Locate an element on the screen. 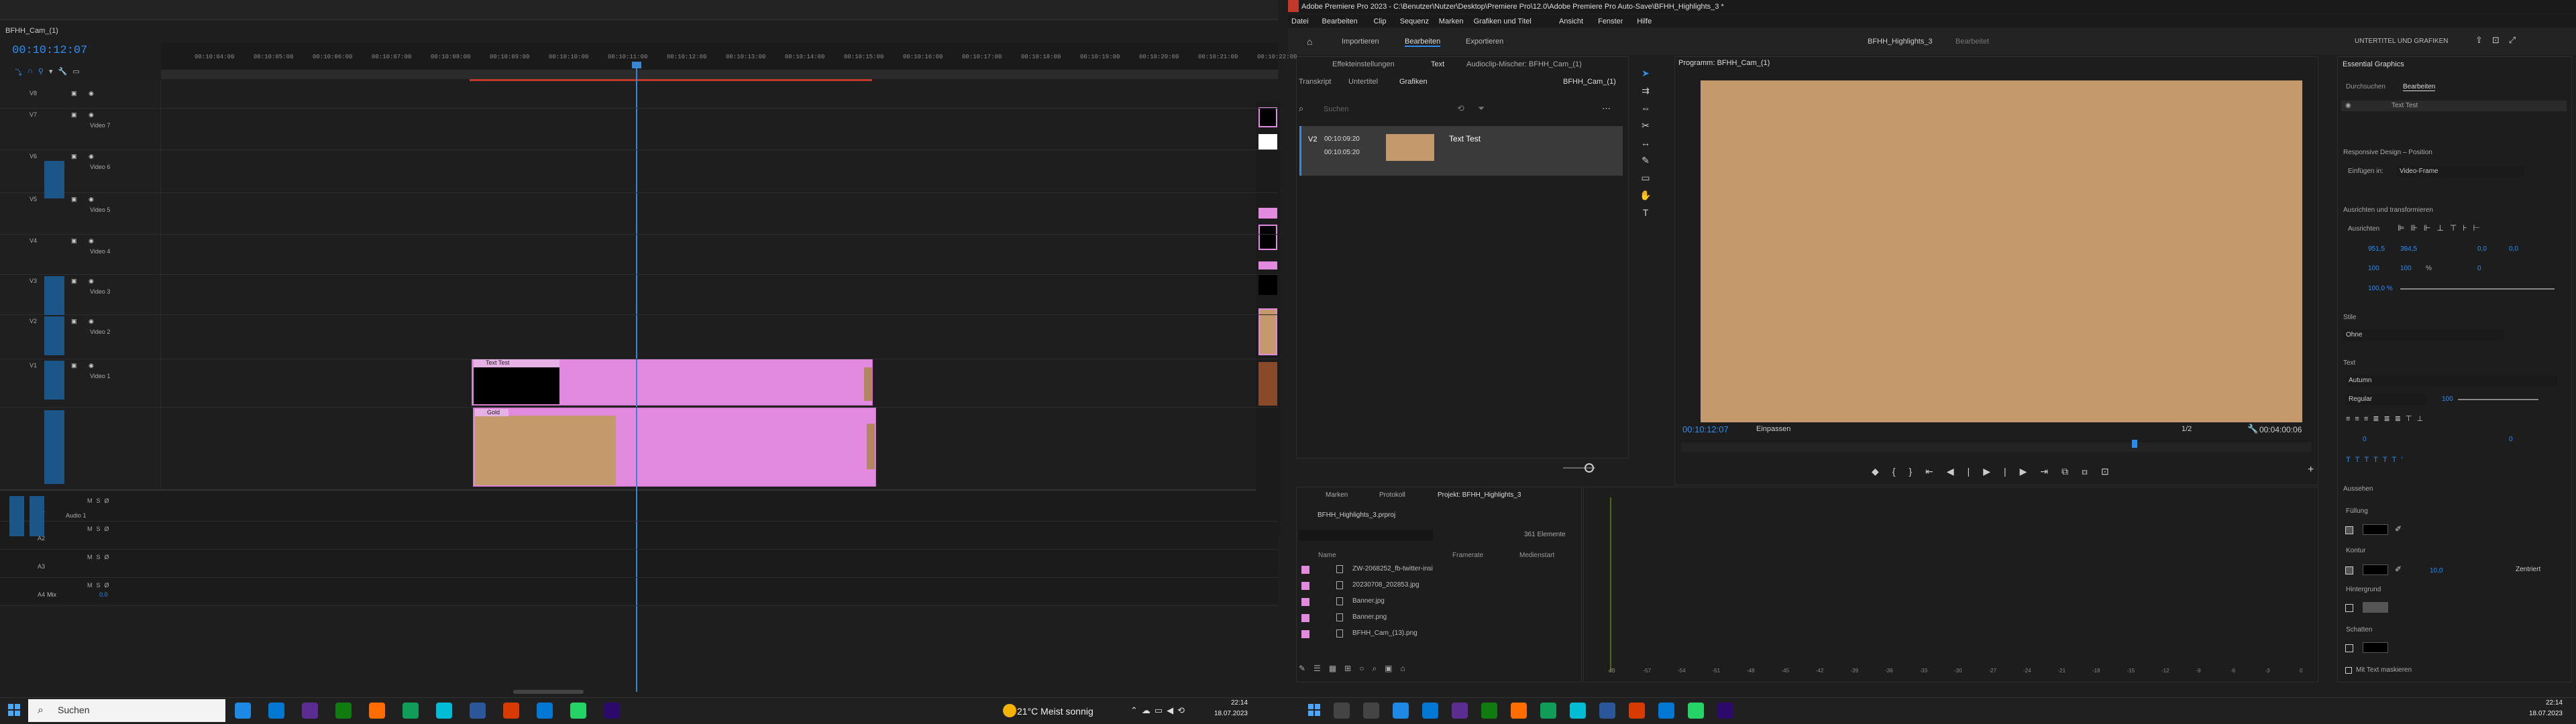 The image size is (2576, 724). workspace-tab: Exportieren is located at coordinates (1484, 42).